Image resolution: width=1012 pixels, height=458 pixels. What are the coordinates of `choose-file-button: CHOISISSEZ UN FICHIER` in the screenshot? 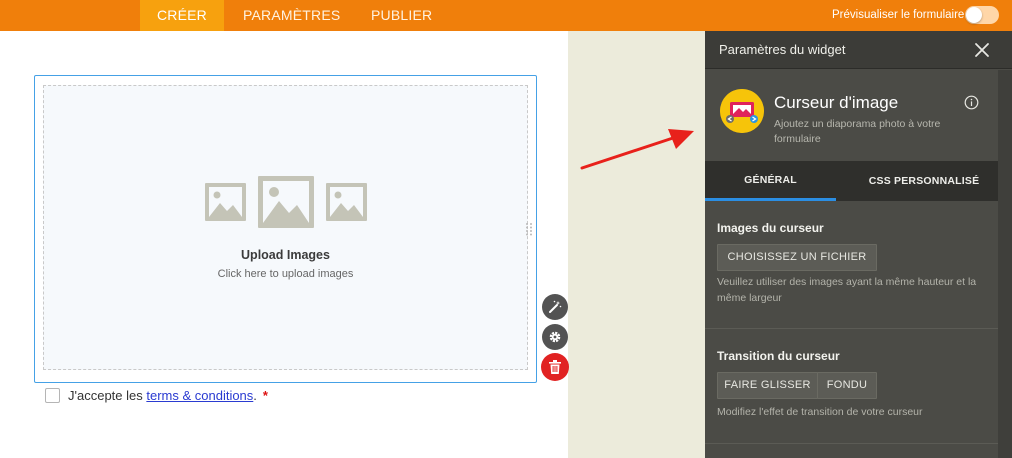 It's located at (797, 257).